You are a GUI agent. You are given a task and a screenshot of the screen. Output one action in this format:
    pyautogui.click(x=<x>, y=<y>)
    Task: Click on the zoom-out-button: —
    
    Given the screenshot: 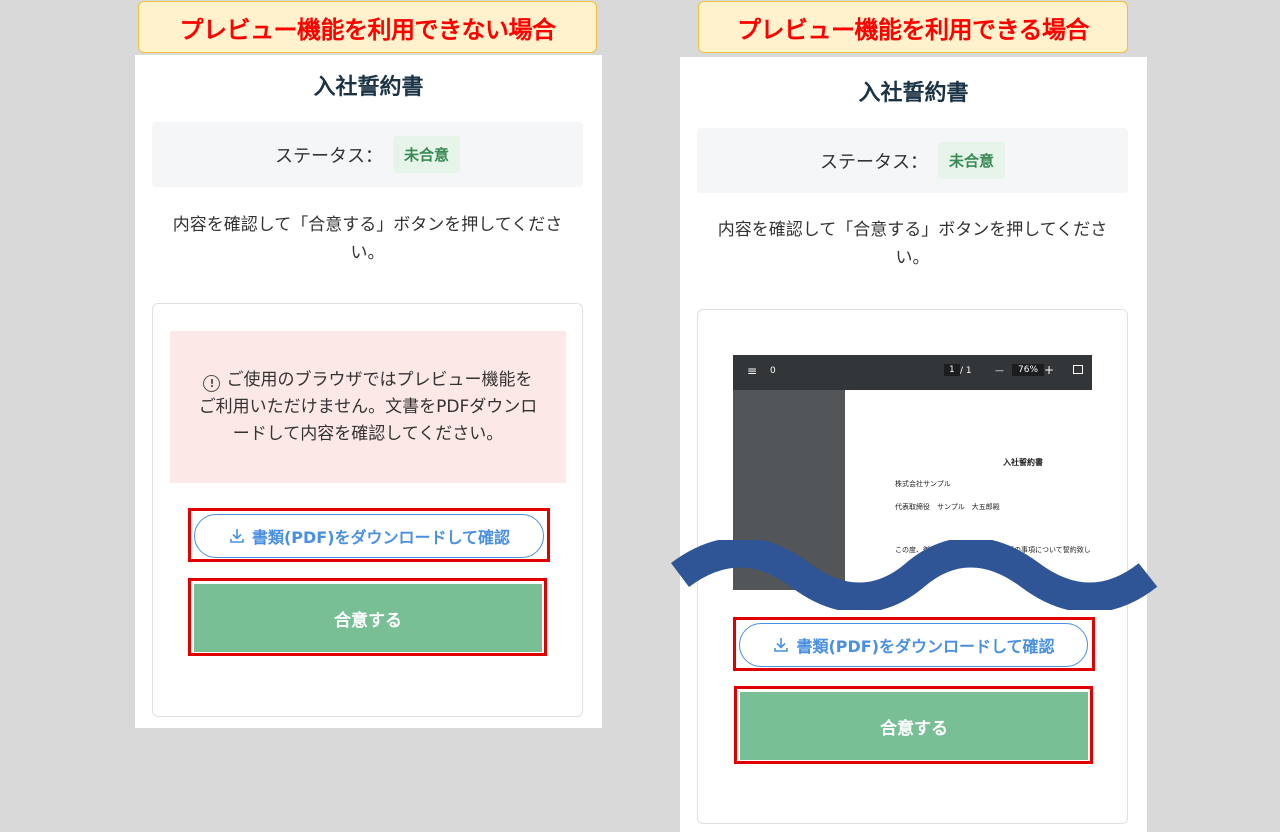 What is the action you would take?
    pyautogui.click(x=999, y=371)
    